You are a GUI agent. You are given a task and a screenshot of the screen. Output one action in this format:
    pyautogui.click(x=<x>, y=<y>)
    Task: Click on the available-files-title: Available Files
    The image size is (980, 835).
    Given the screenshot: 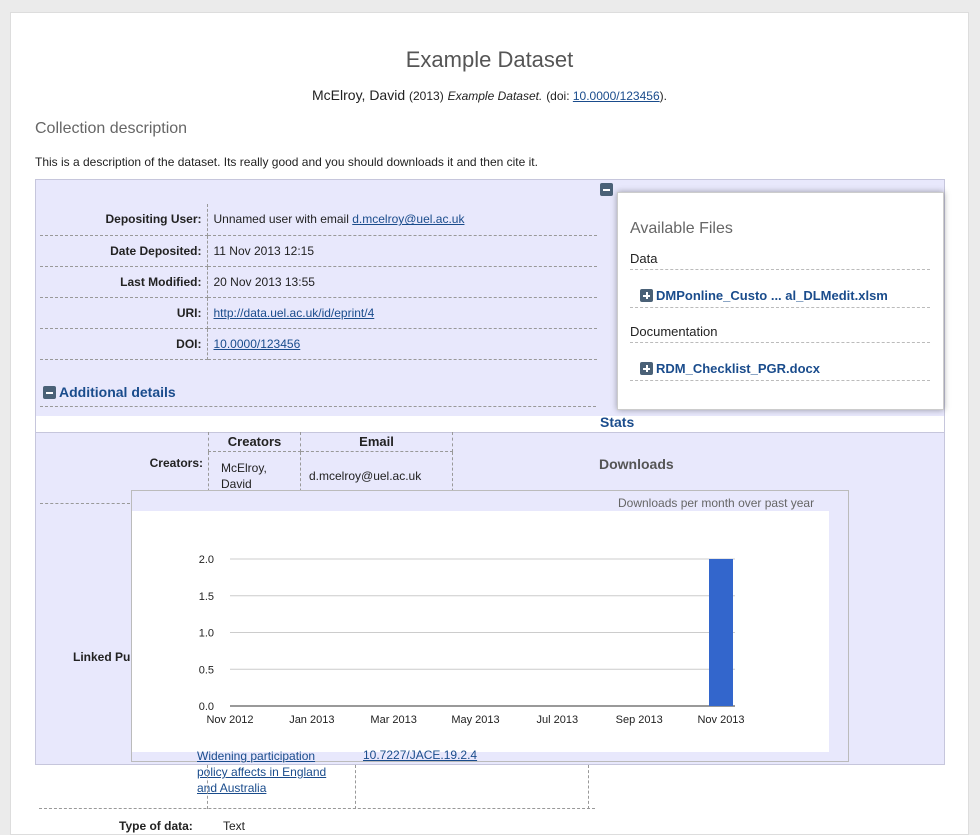 What is the action you would take?
    pyautogui.click(x=681, y=228)
    